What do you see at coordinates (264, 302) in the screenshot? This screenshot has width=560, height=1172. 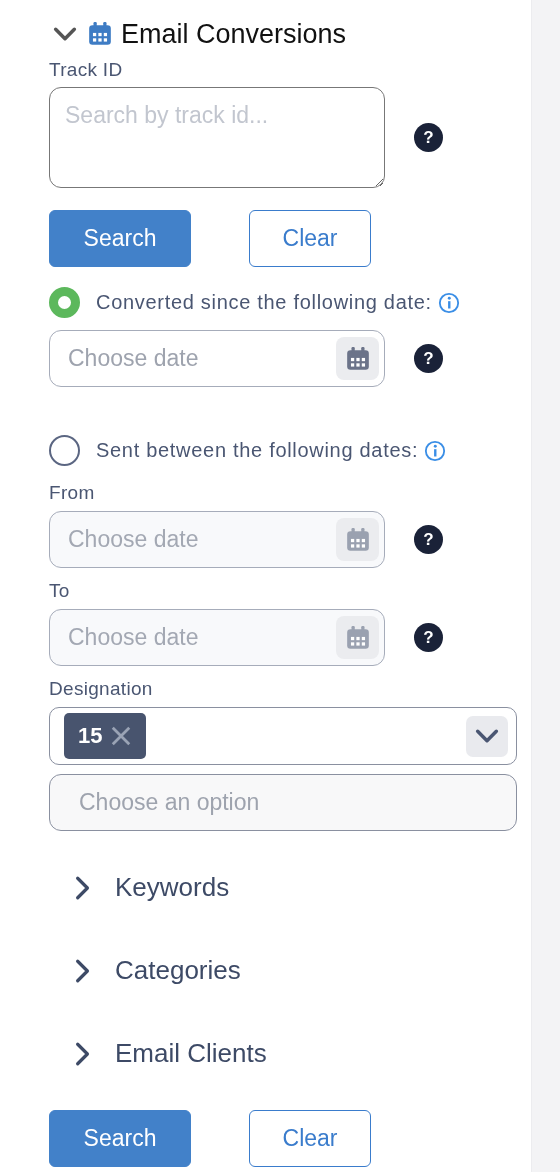 I see `option-label: Converted since the following date:` at bounding box center [264, 302].